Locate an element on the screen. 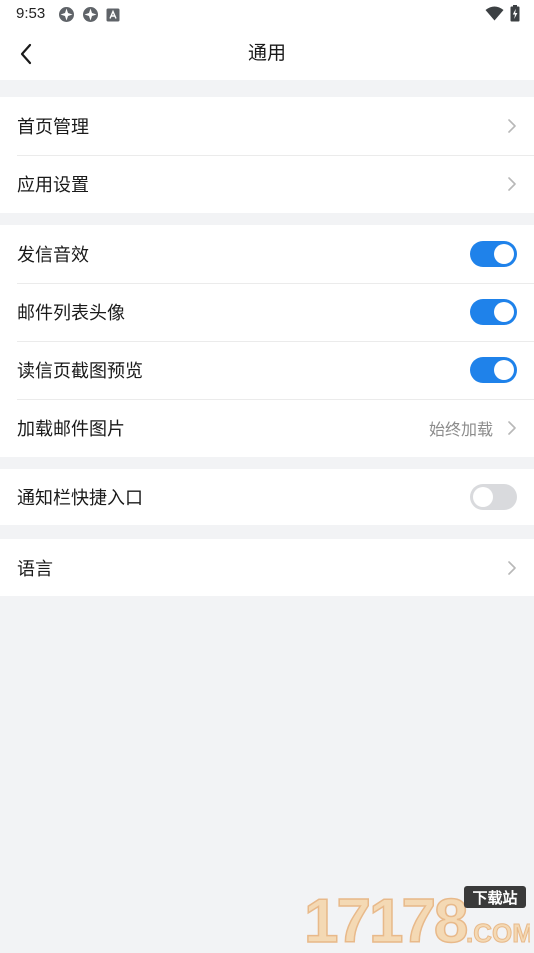 The width and height of the screenshot is (534, 953). page-title: 通用 is located at coordinates (267, 54).